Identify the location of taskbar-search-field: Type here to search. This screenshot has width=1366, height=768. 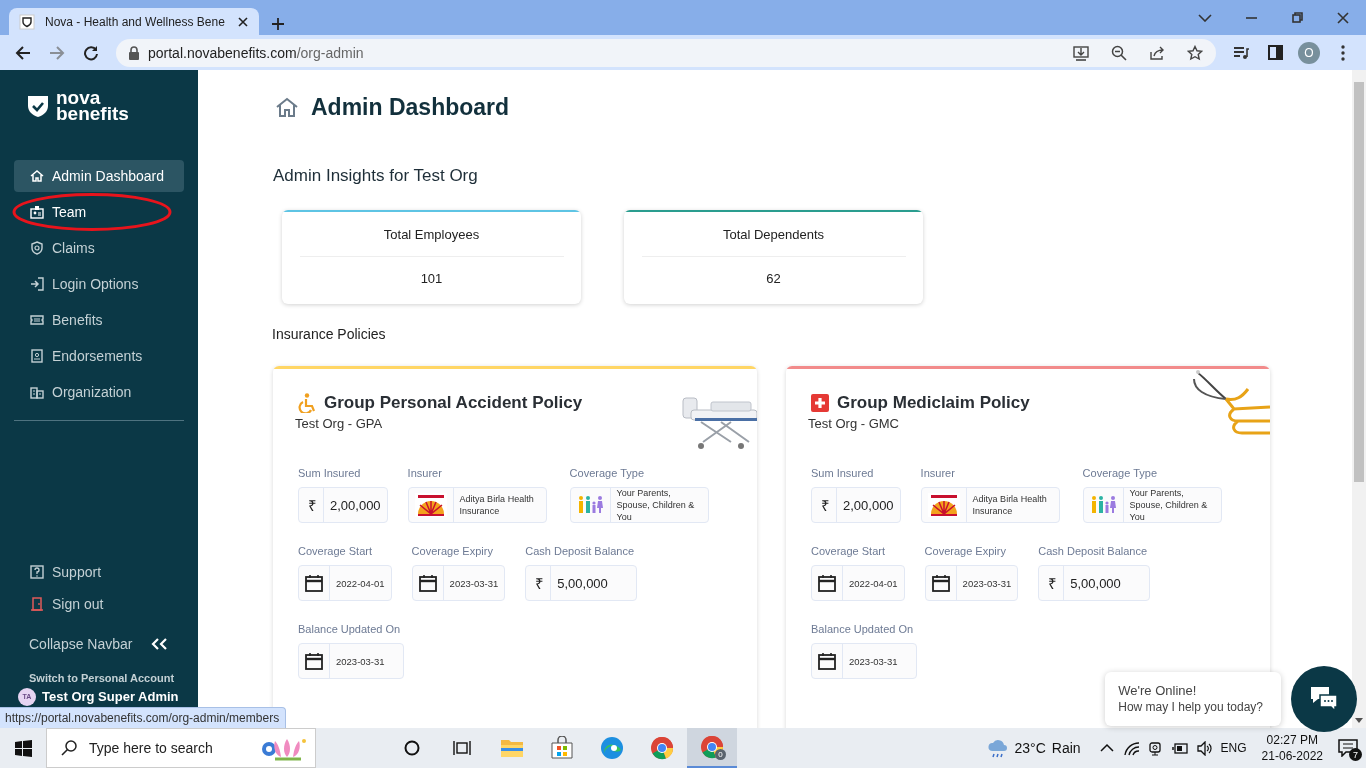
(181, 748).